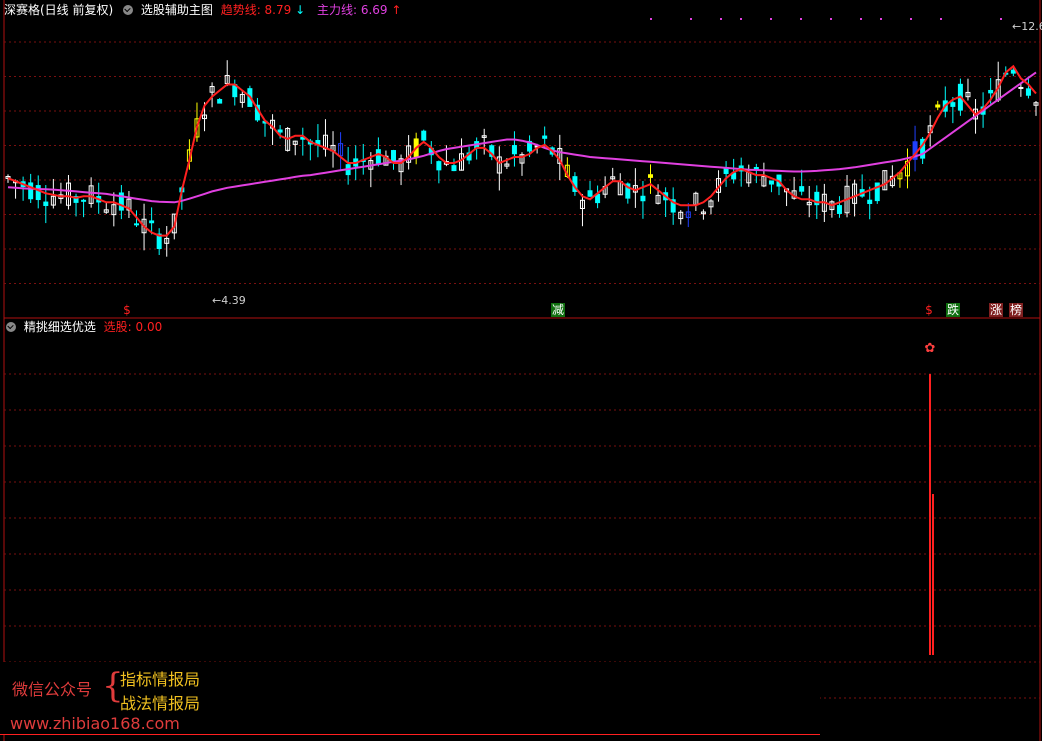 The image size is (1042, 741). I want to click on low-price-marker: ←4.39, so click(229, 300).